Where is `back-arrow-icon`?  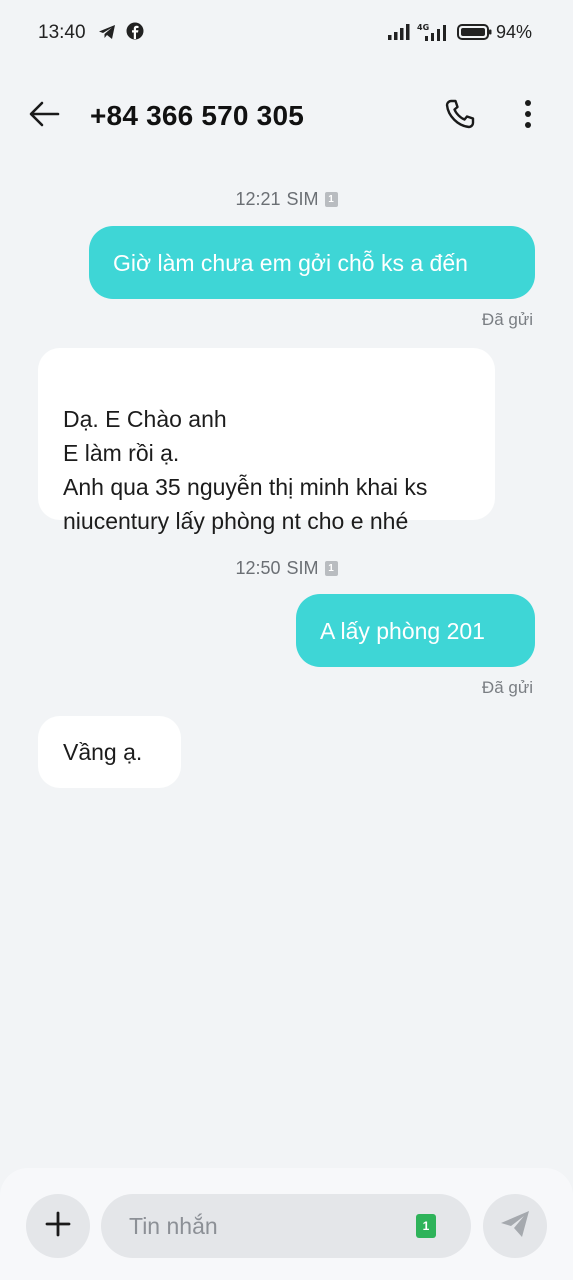
back-arrow-icon is located at coordinates (44, 116).